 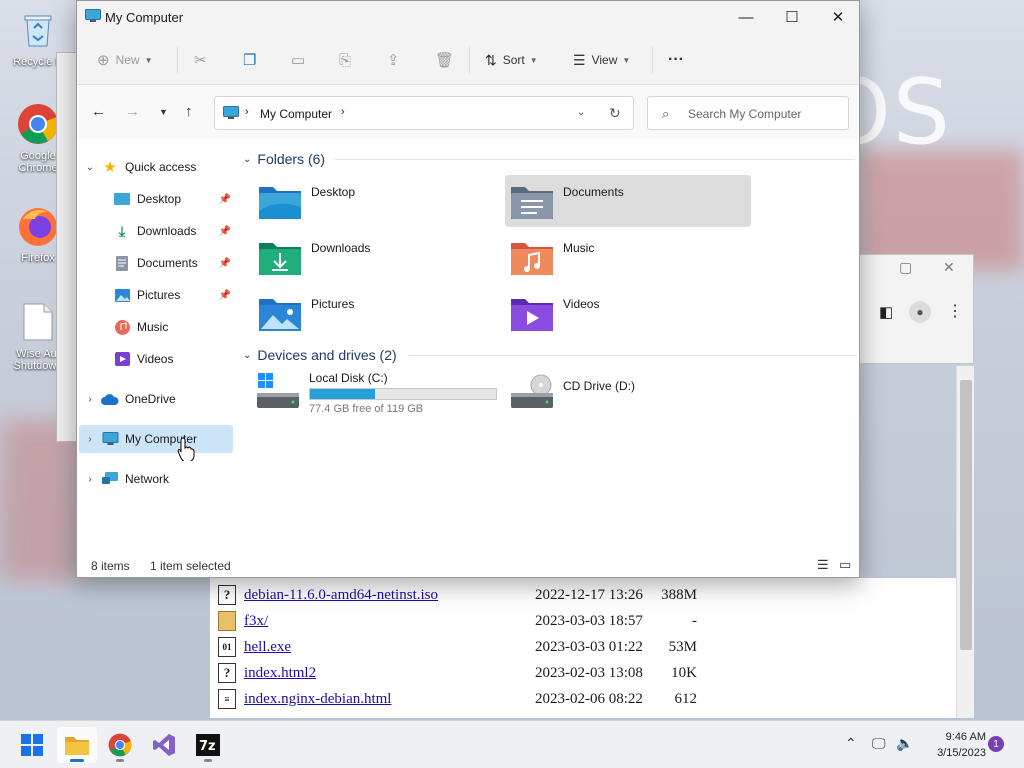 I want to click on taskbar-visual-studio, so click(x=164, y=745).